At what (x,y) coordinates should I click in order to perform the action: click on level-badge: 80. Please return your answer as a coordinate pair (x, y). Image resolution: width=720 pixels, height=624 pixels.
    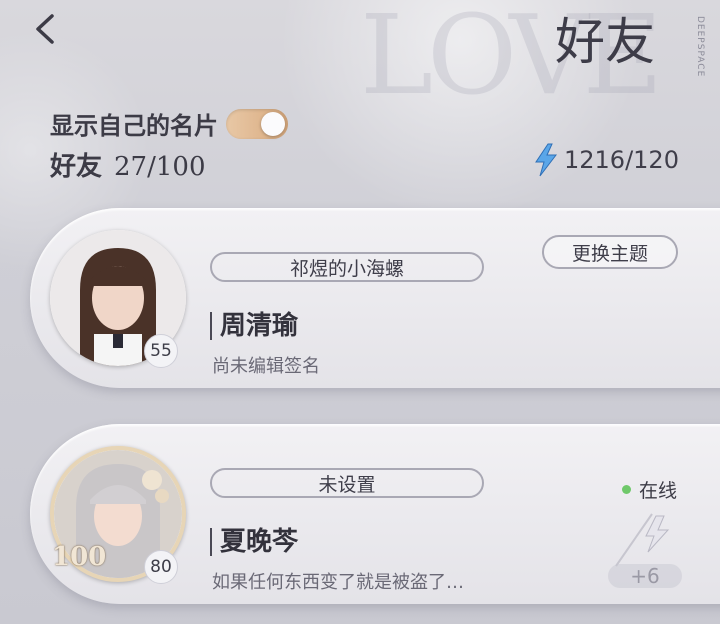
    Looking at the image, I should click on (161, 567).